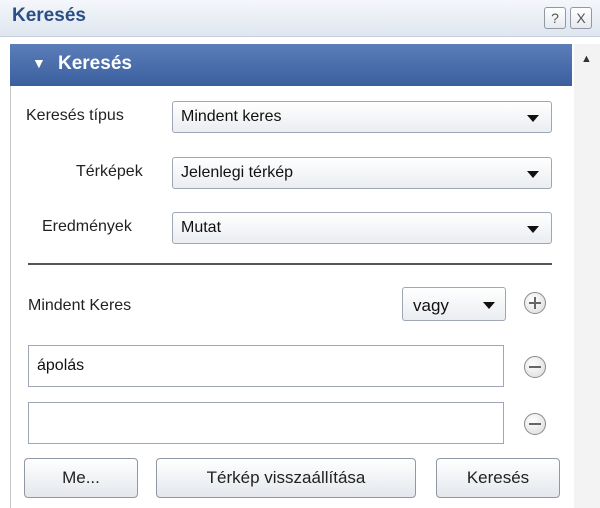 The height and width of the screenshot is (508, 600). Describe the element at coordinates (535, 303) in the screenshot. I see `add-criterion-button` at that location.